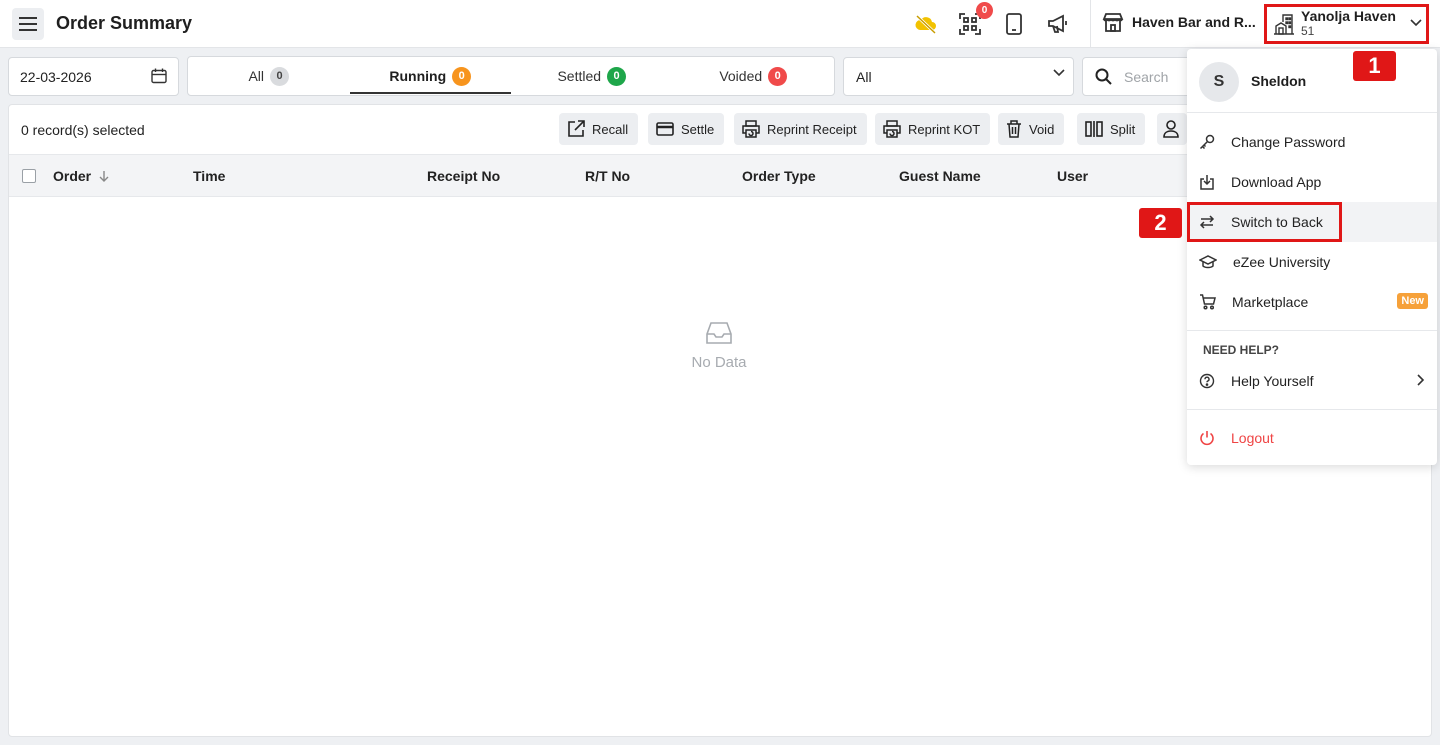  I want to click on records-selected-text: 0 record(s) selected, so click(83, 130).